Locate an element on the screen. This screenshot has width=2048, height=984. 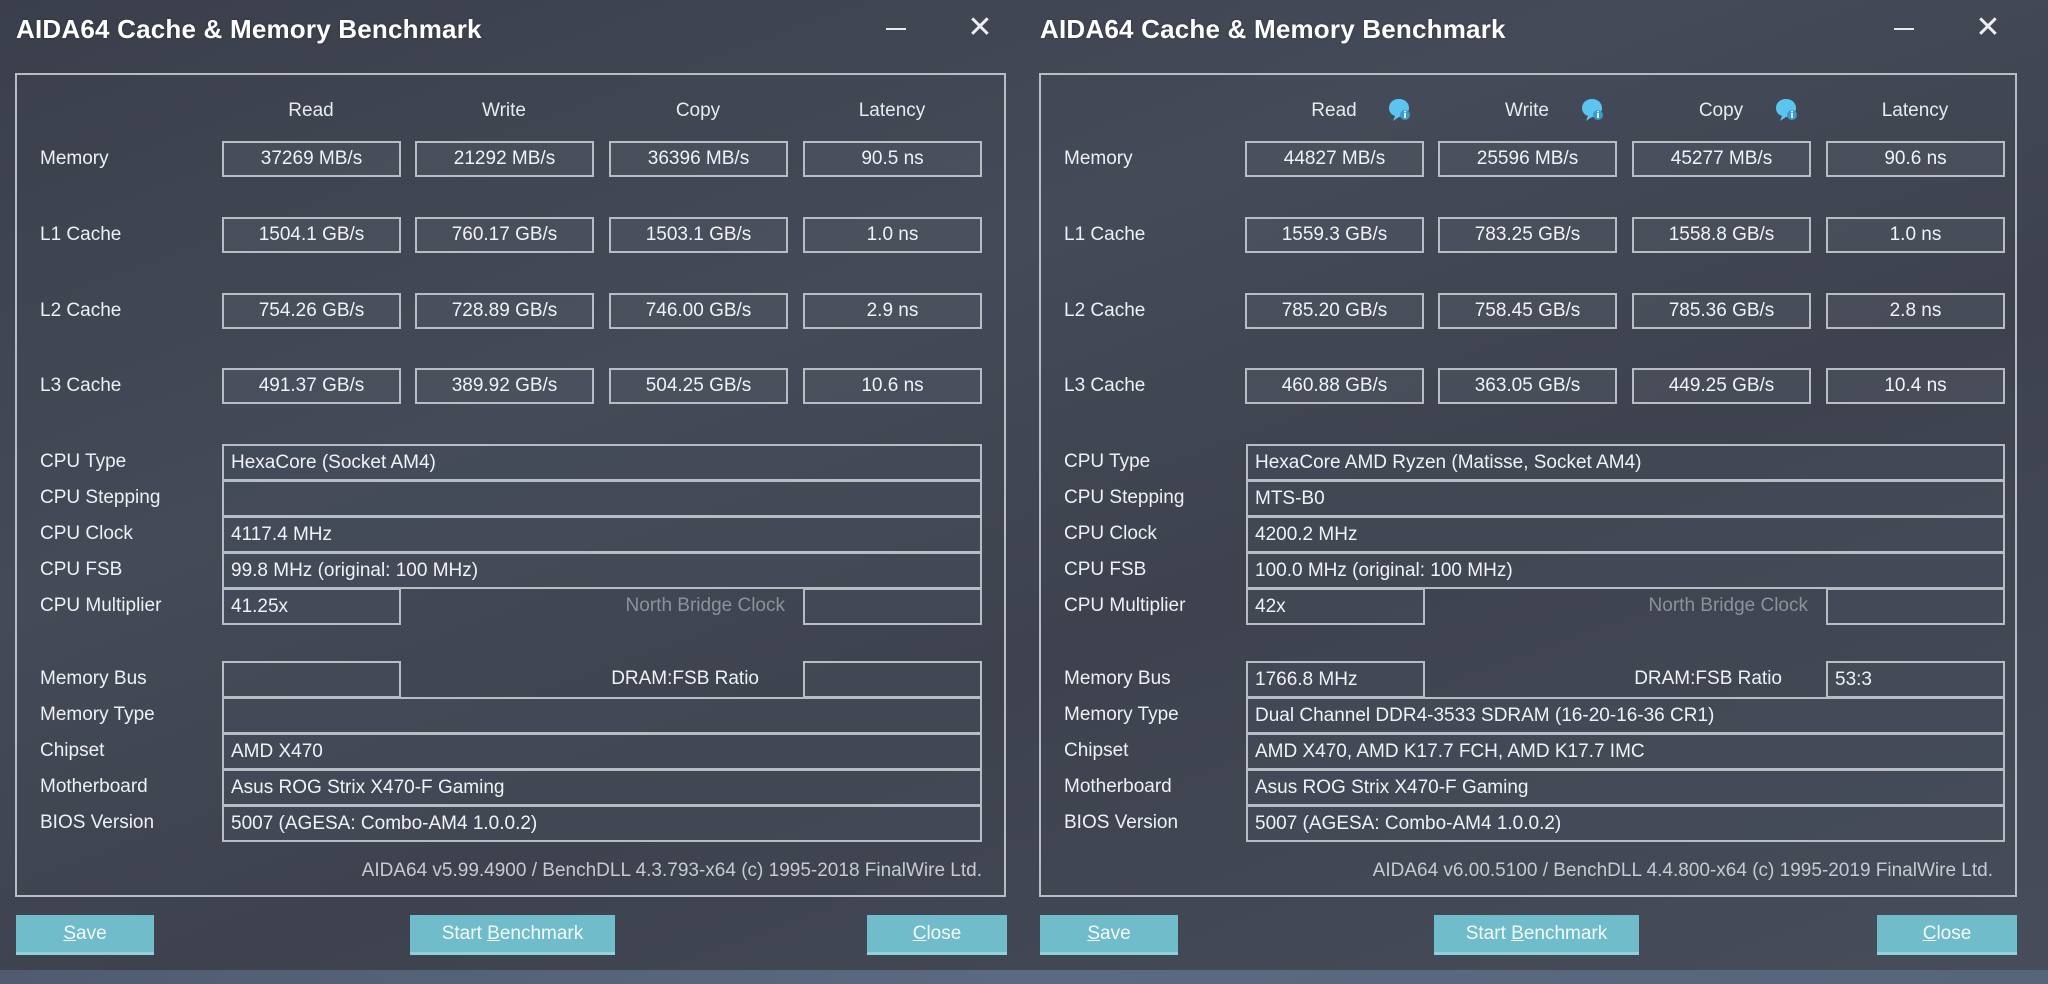
memory-latency-value: 90.6 ns is located at coordinates (1915, 159).